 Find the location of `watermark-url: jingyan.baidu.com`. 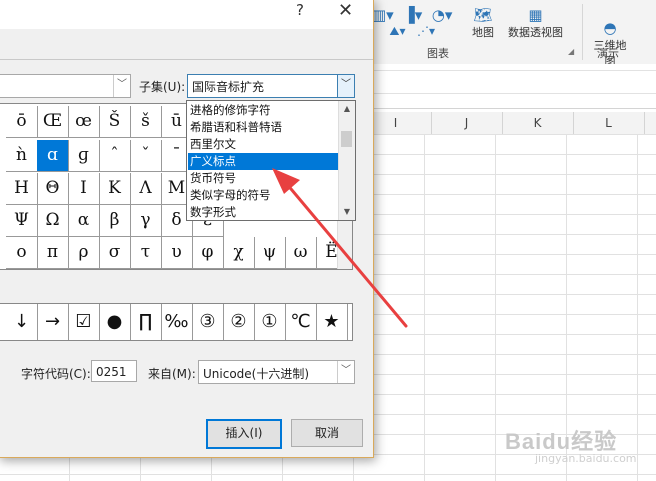

watermark-url: jingyan.baidu.com is located at coordinates (586, 458).